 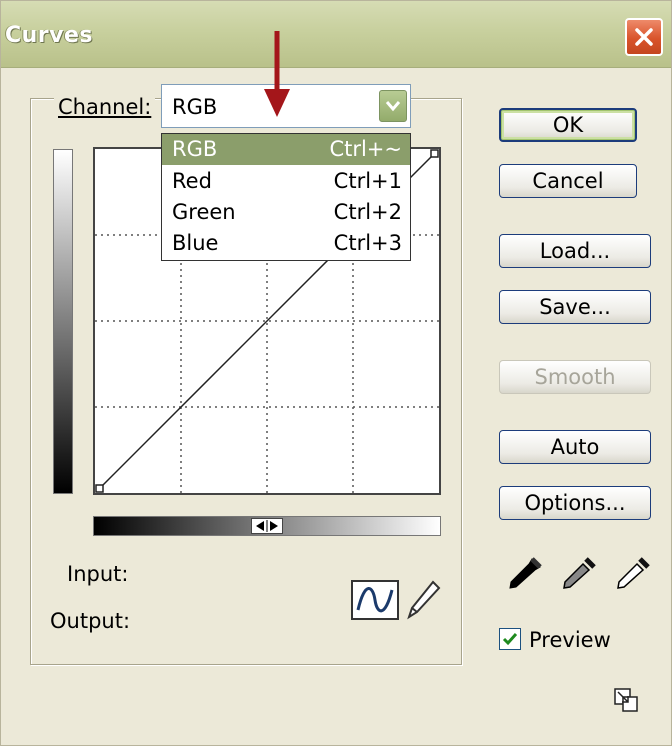 I want to click on channel-option-blue: Blue Ctrl+3, so click(x=286, y=243).